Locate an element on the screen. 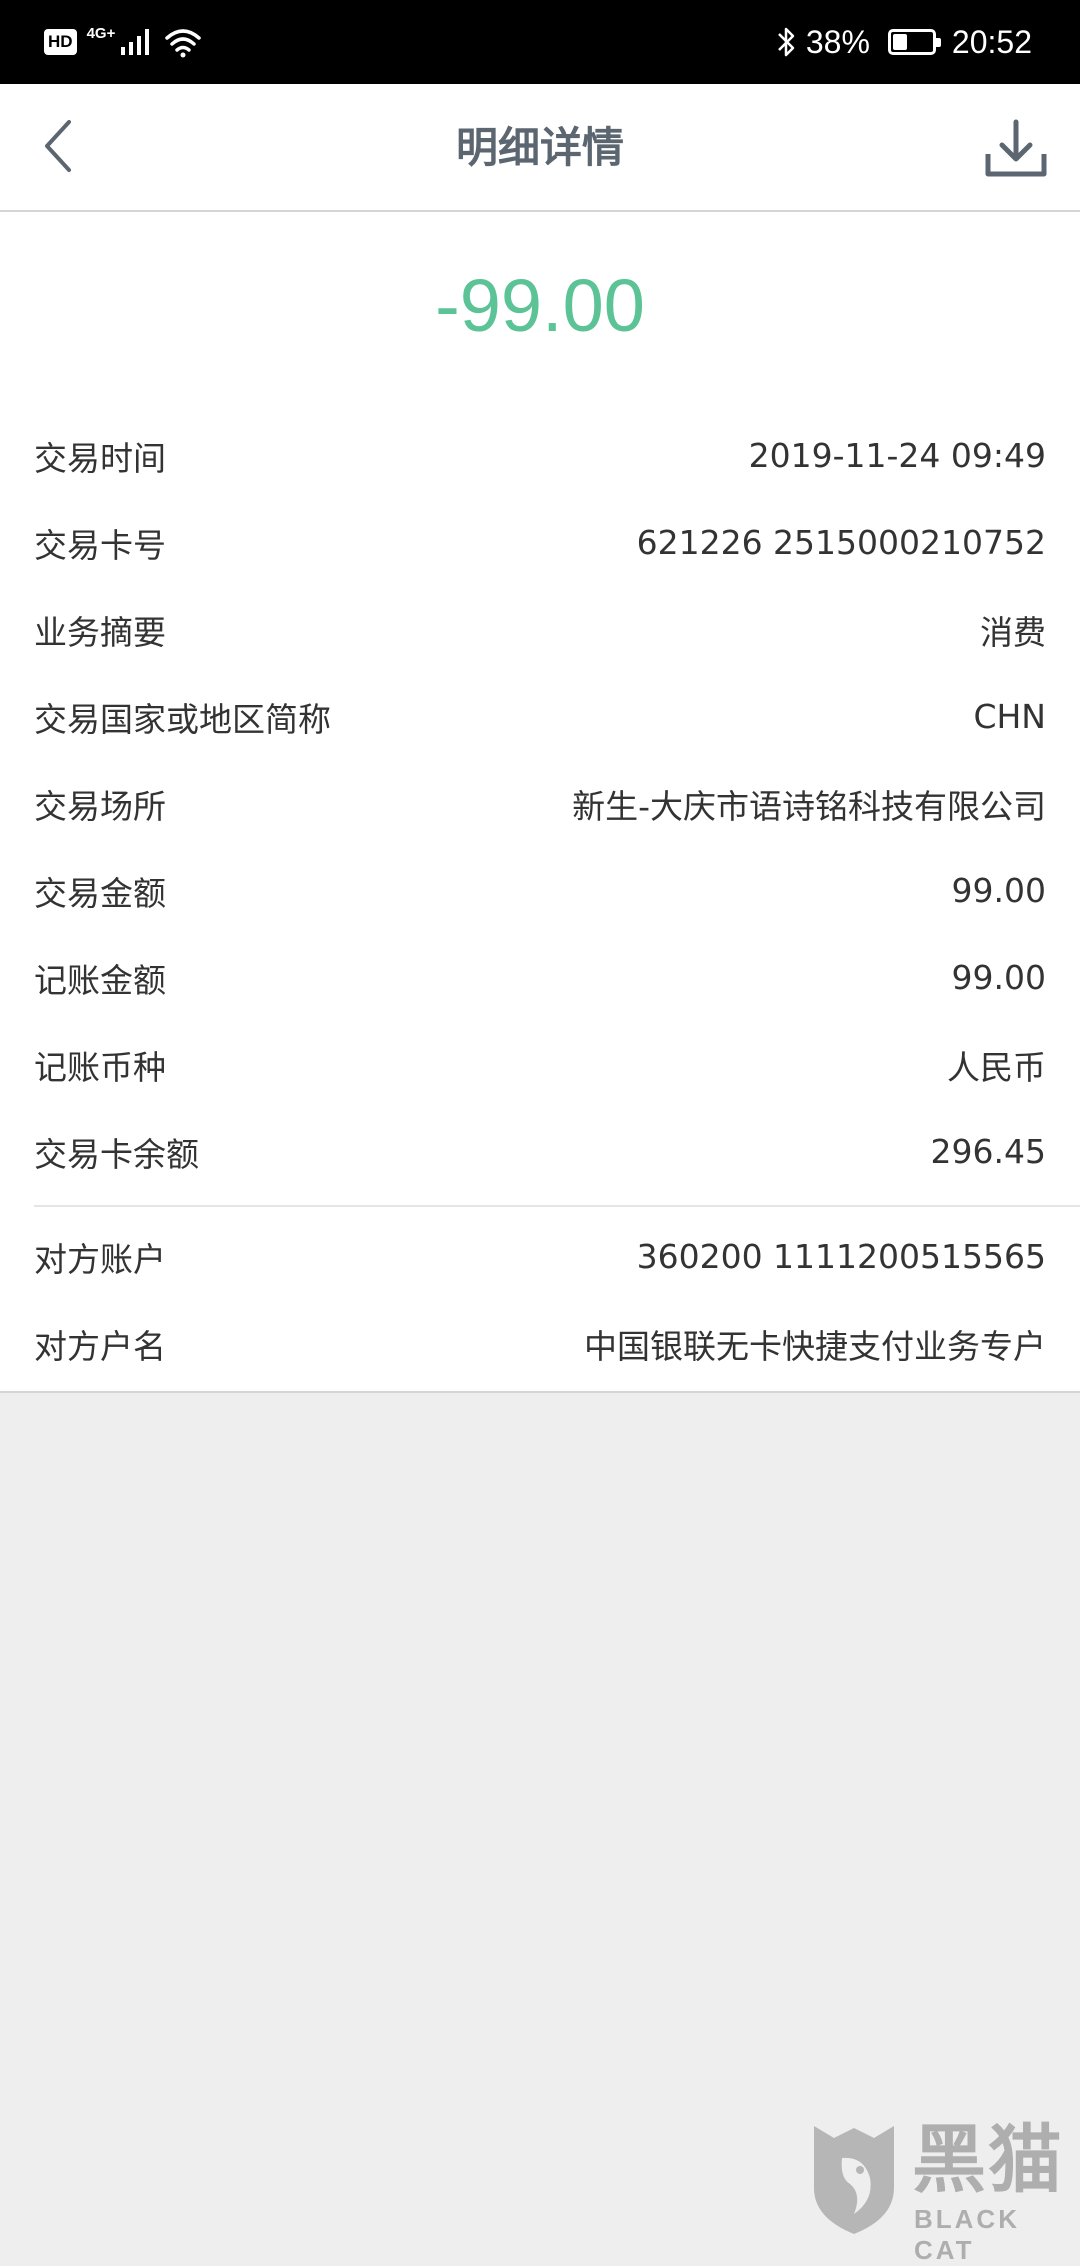 Image resolution: width=1080 pixels, height=2266 pixels. detail-label: 业务摘要 is located at coordinates (100, 630).